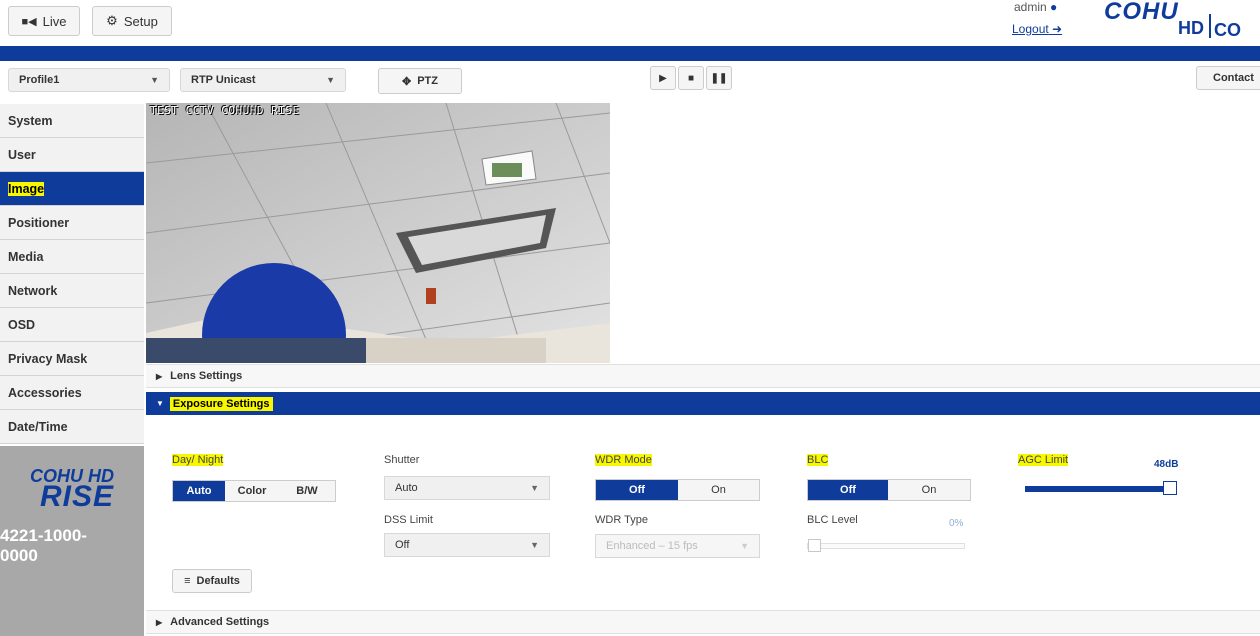  I want to click on sidebar-item-label: Positioner, so click(39, 222).